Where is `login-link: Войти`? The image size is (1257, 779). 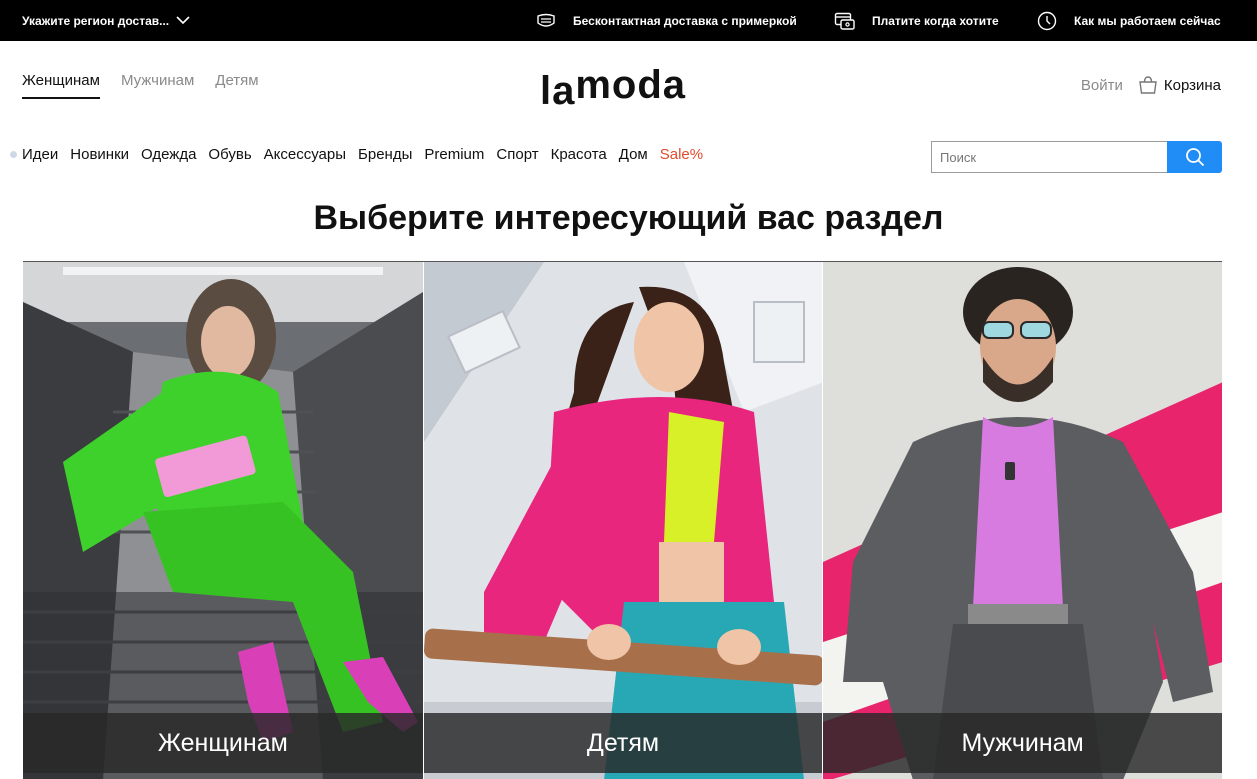 login-link: Войти is located at coordinates (1102, 85).